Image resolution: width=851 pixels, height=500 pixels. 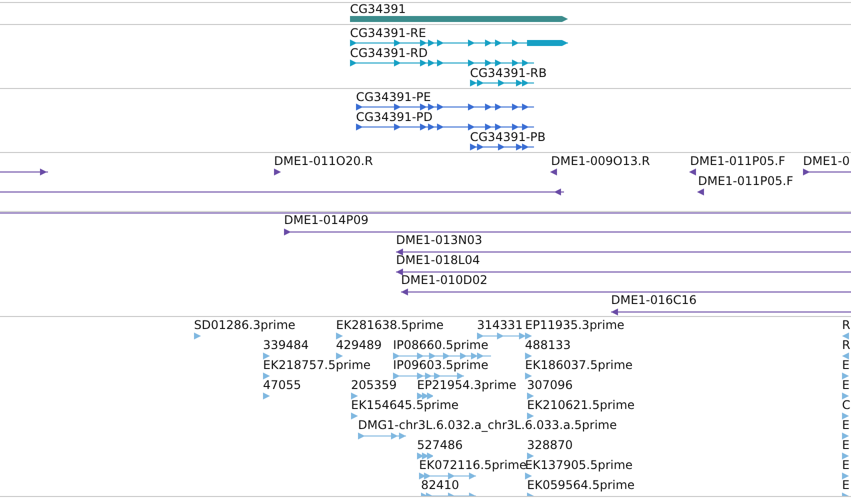 I want to click on feature-label: EK218757.5prime, so click(x=317, y=365).